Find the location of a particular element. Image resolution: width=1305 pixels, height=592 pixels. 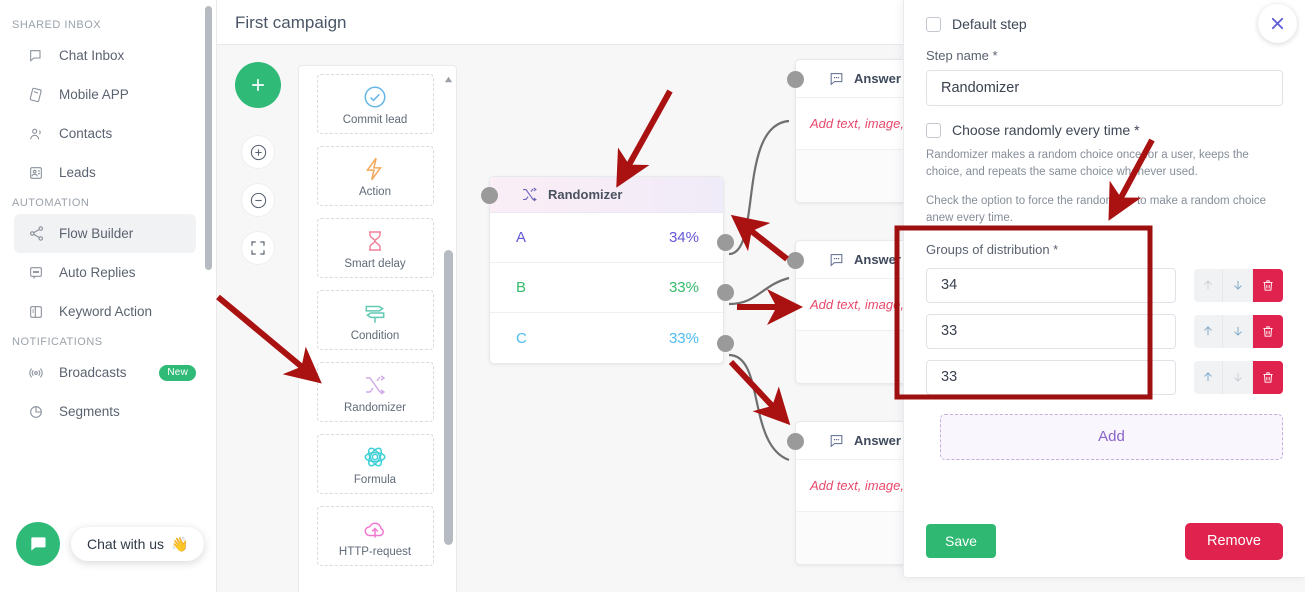

randomizer-node-header: Randomizer is located at coordinates (606, 195).